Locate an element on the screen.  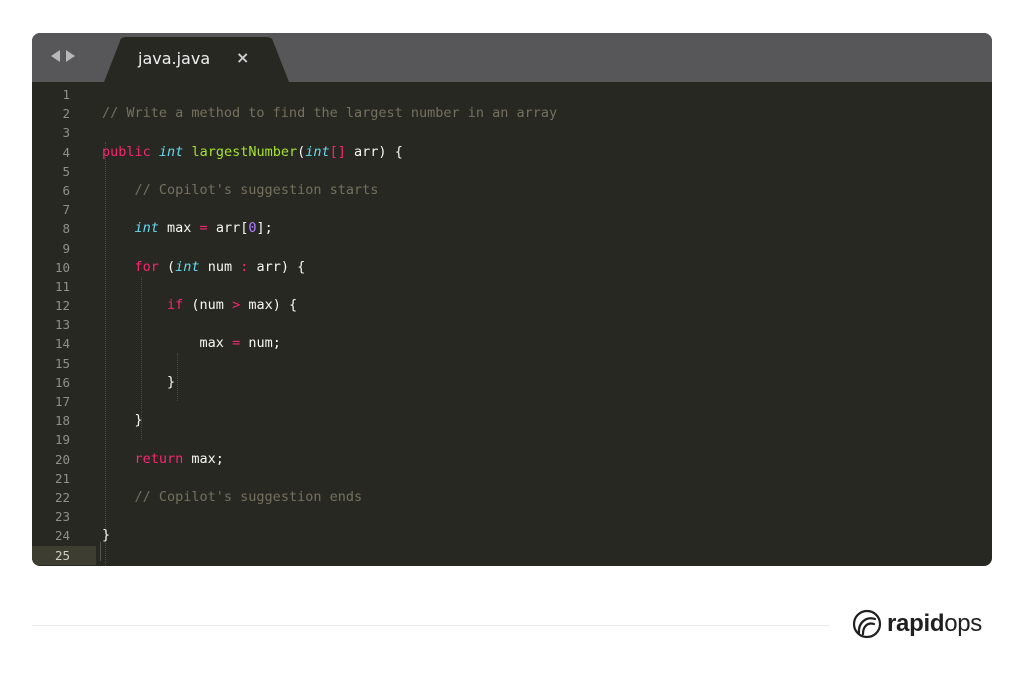
code-line-14: max = num; is located at coordinates (240, 343).